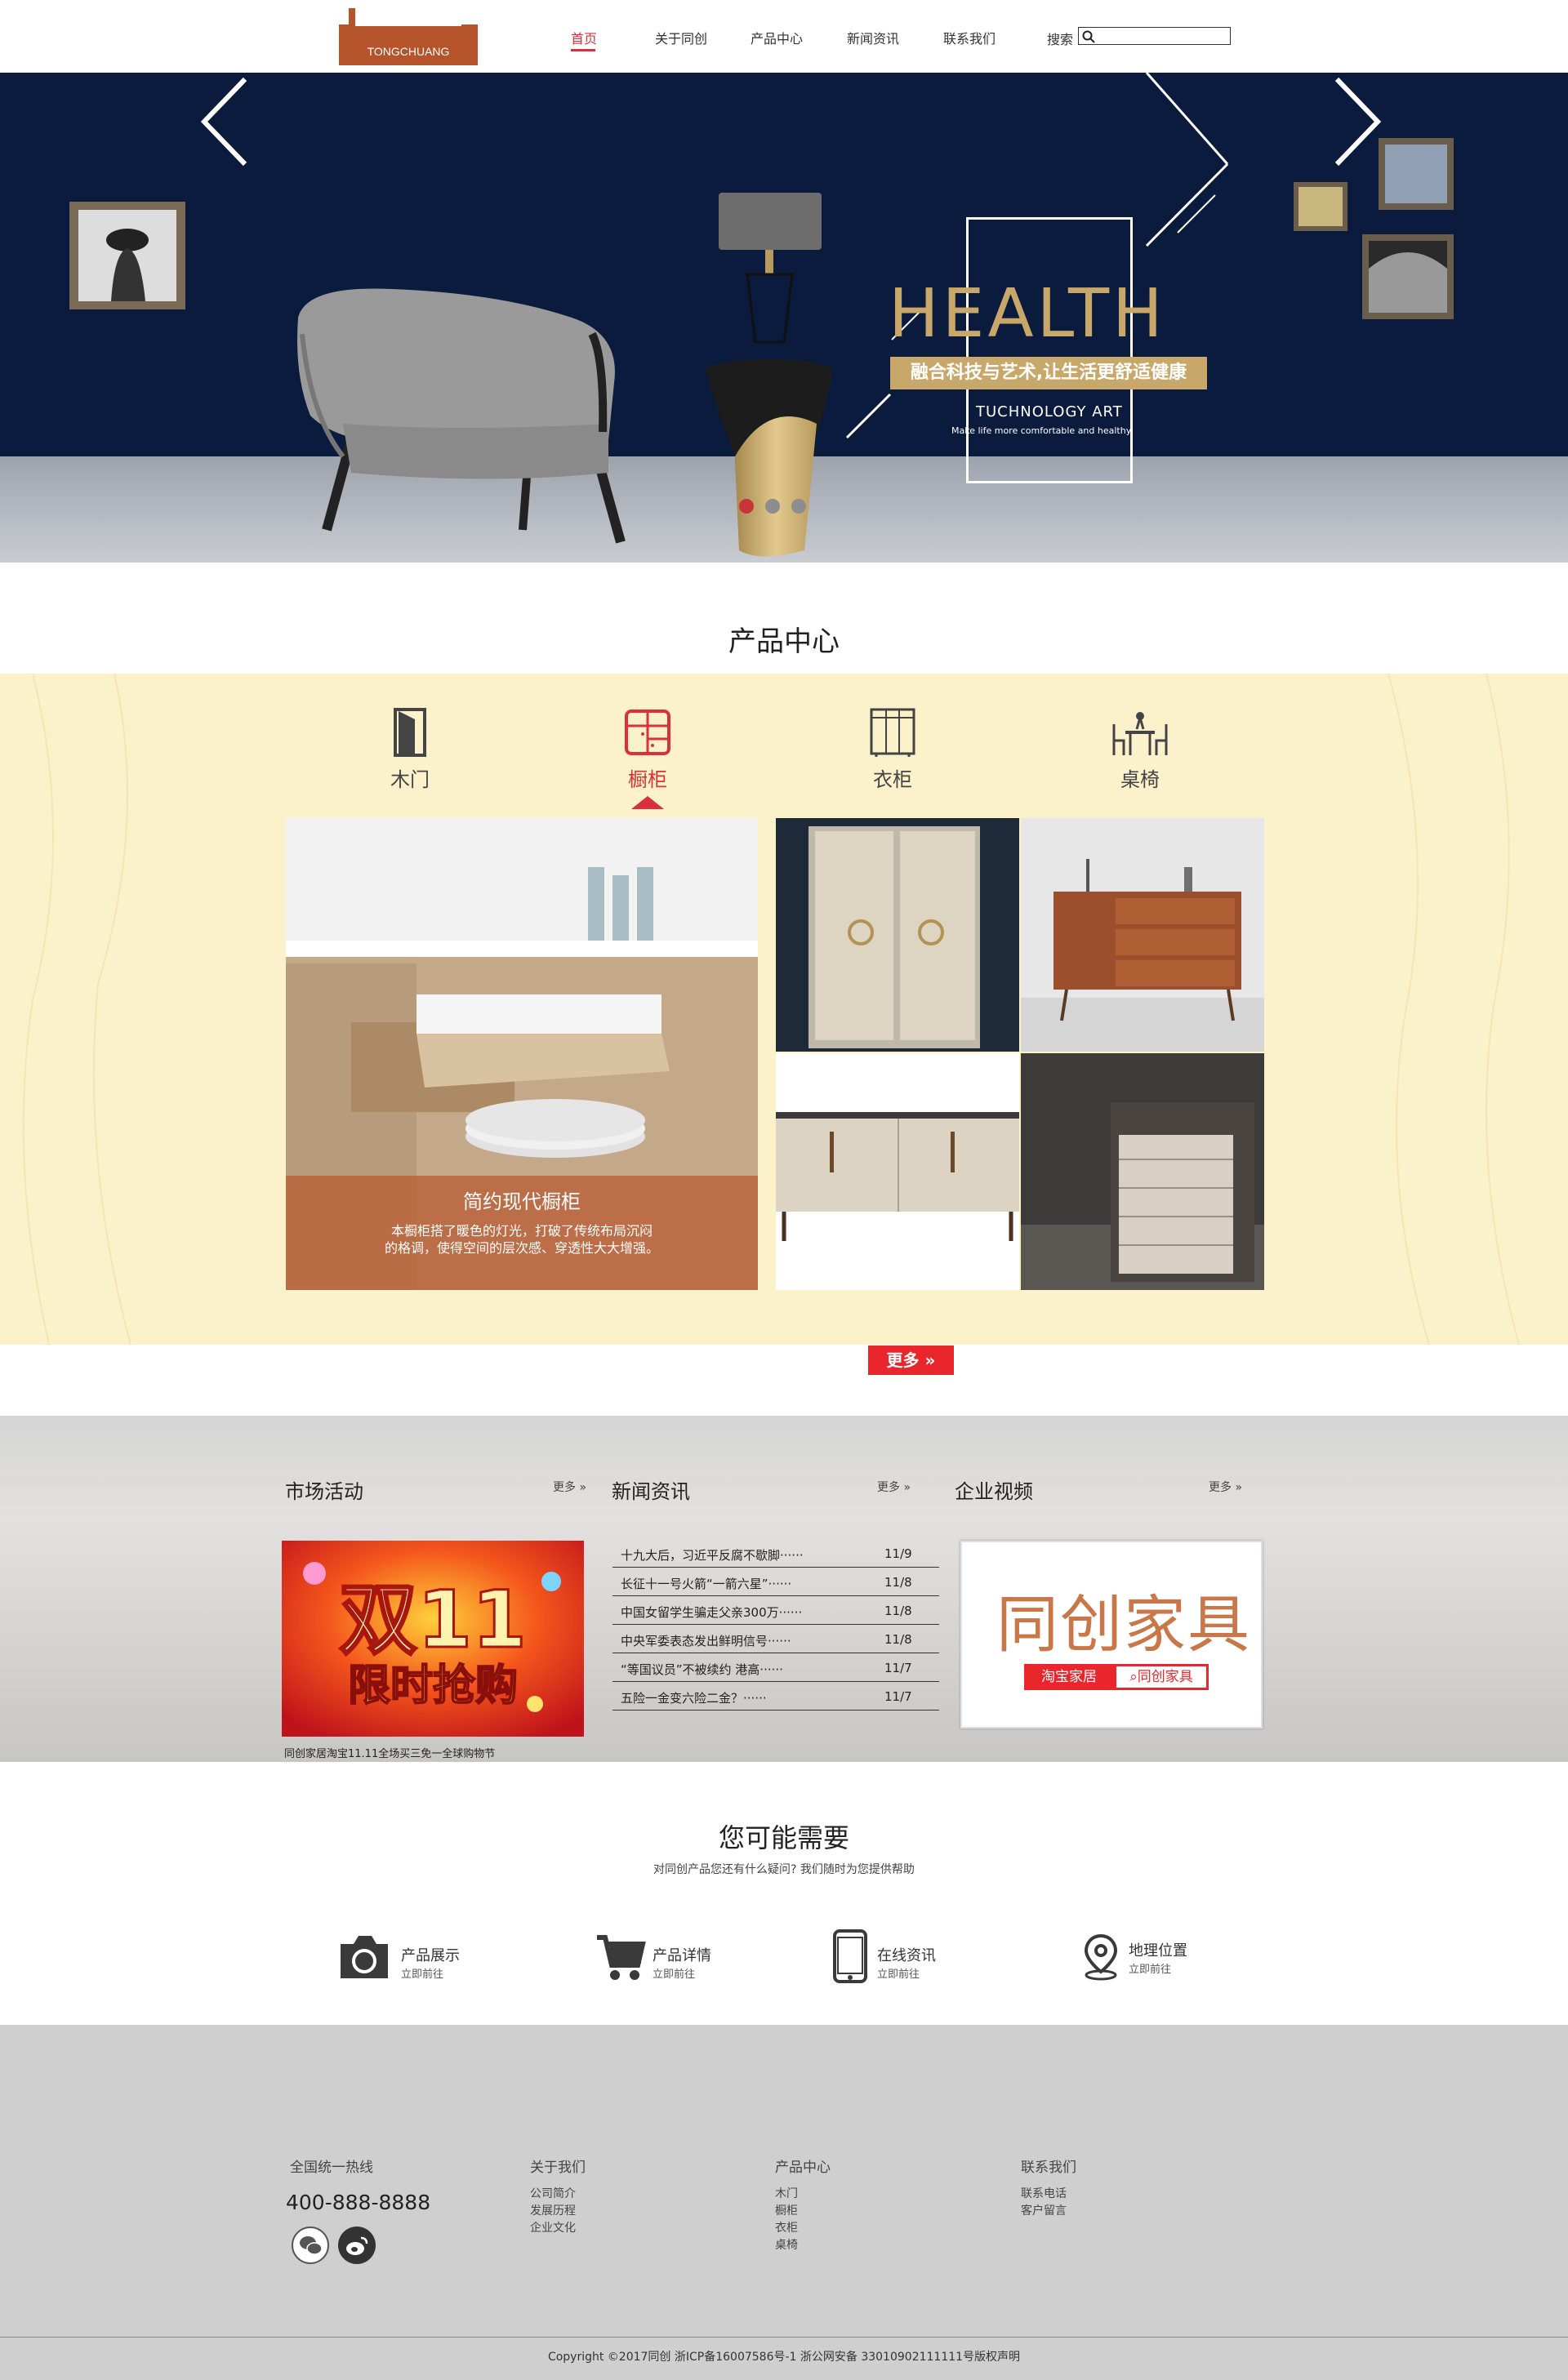 The image size is (1568, 2380). Describe the element at coordinates (358, 2202) in the screenshot. I see `hotline-number: 400-888-8888` at that location.